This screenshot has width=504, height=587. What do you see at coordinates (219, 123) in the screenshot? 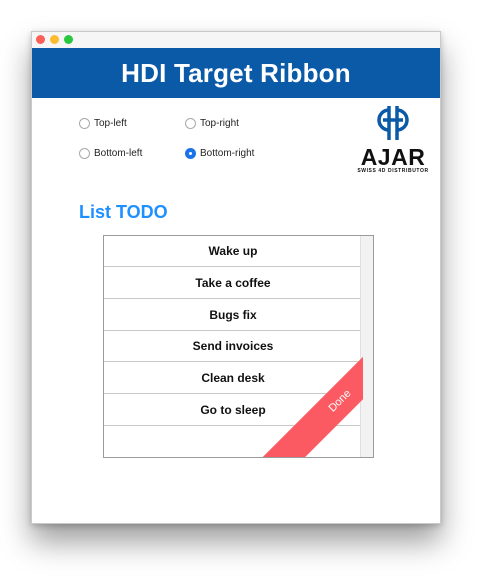
I see `radio-label: Top-right` at bounding box center [219, 123].